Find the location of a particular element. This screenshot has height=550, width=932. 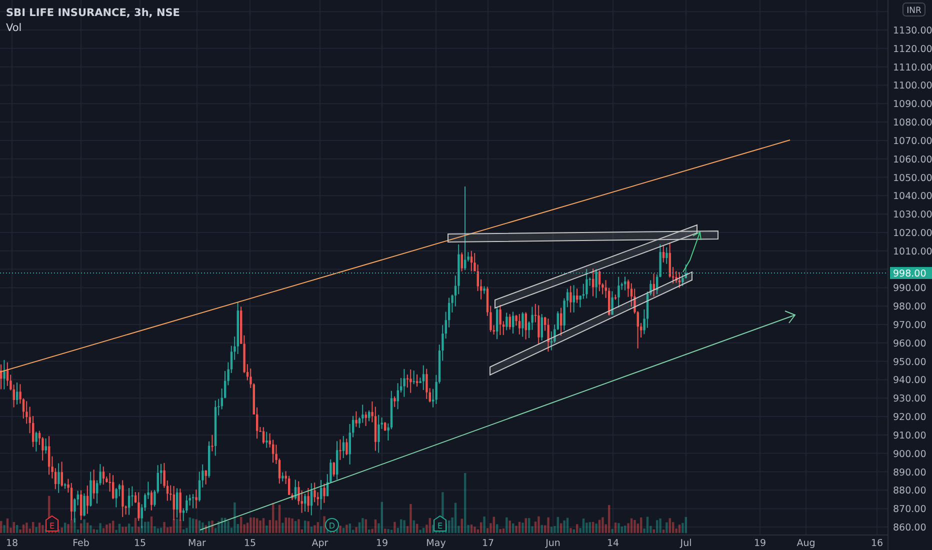

price-tick-label: 1090.00 is located at coordinates (912, 104).